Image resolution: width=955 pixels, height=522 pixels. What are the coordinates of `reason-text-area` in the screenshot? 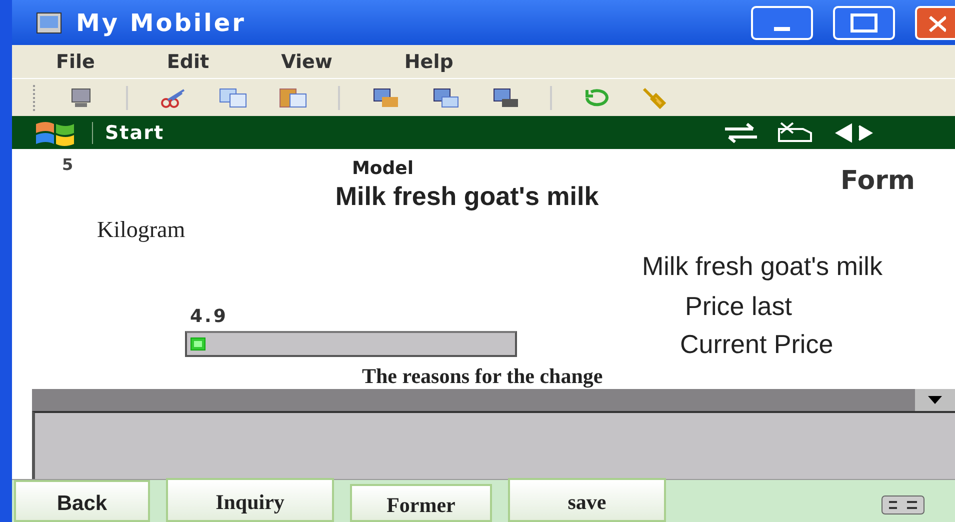 It's located at (493, 445).